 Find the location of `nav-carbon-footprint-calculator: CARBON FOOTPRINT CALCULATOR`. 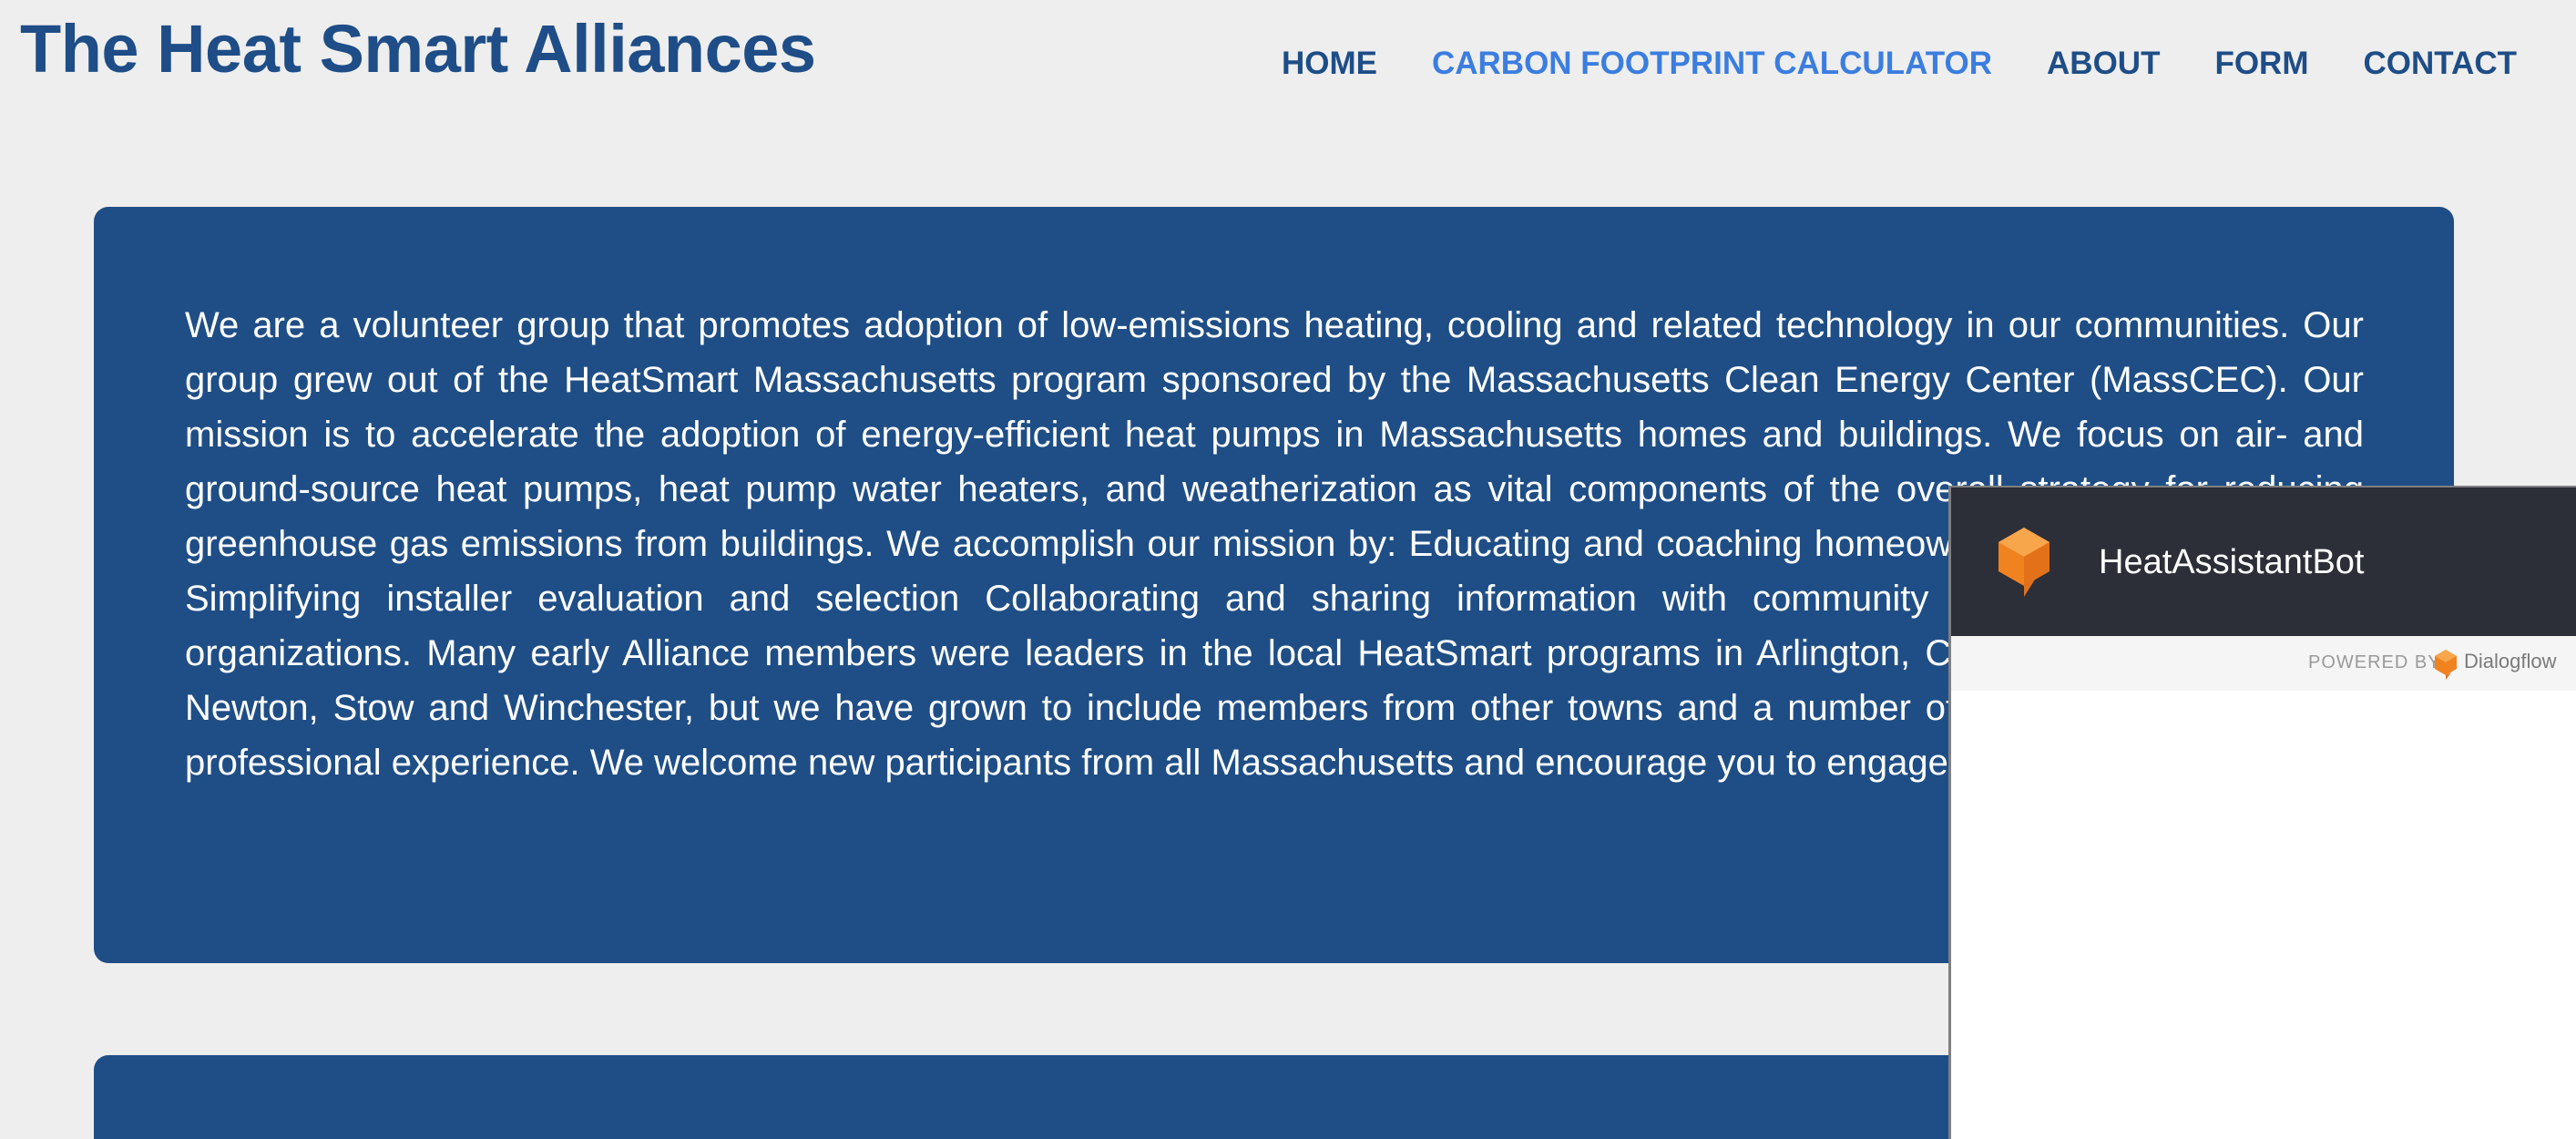

nav-carbon-footprint-calculator: CARBON FOOTPRINT CALCULATOR is located at coordinates (1712, 64).